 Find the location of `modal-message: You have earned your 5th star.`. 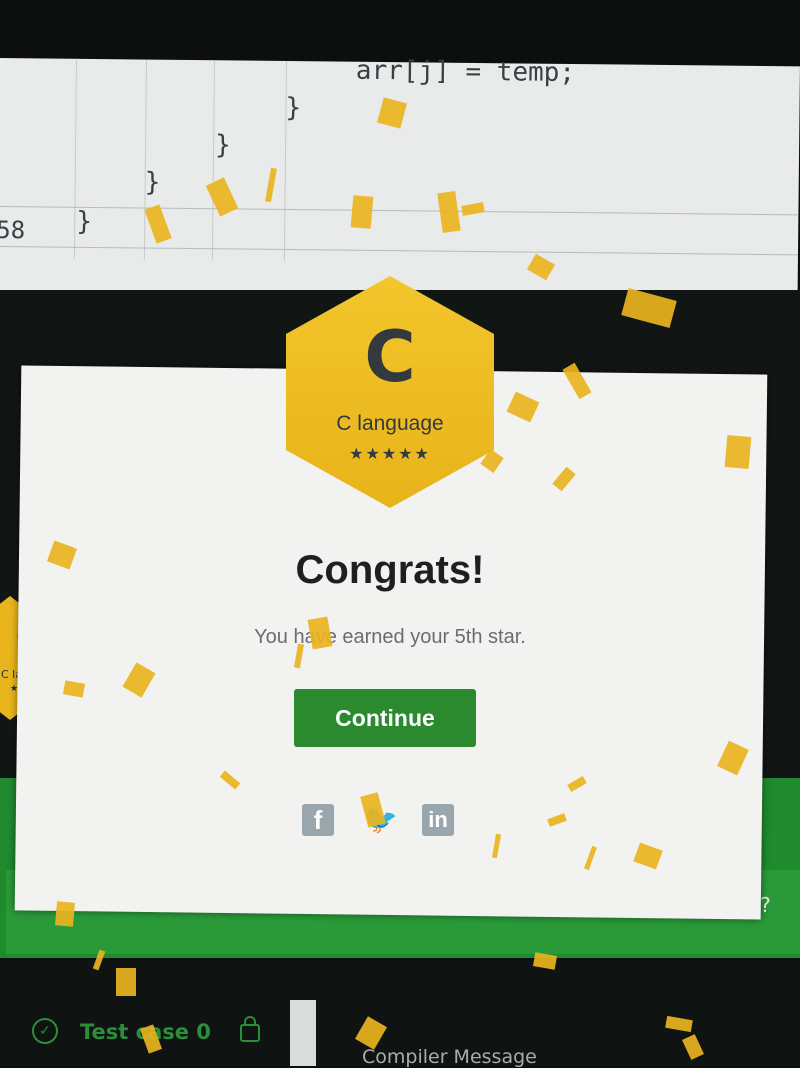

modal-message: You have earned your 5th star. is located at coordinates (390, 637).